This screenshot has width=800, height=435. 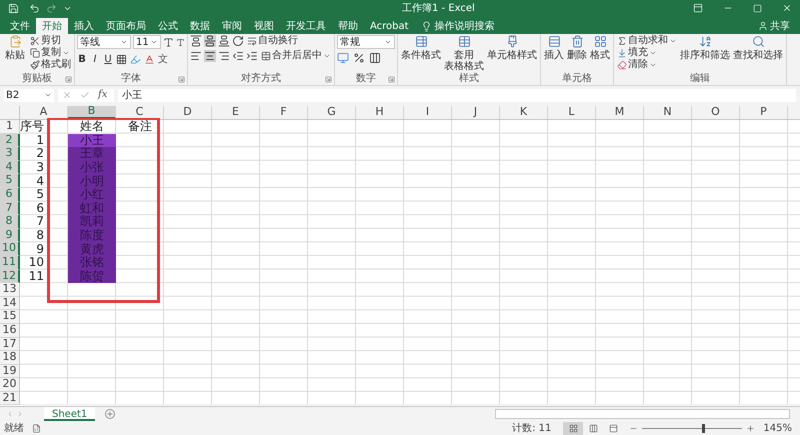 What do you see at coordinates (103, 95) in the screenshot?
I see `insert-function-button: fx` at bounding box center [103, 95].